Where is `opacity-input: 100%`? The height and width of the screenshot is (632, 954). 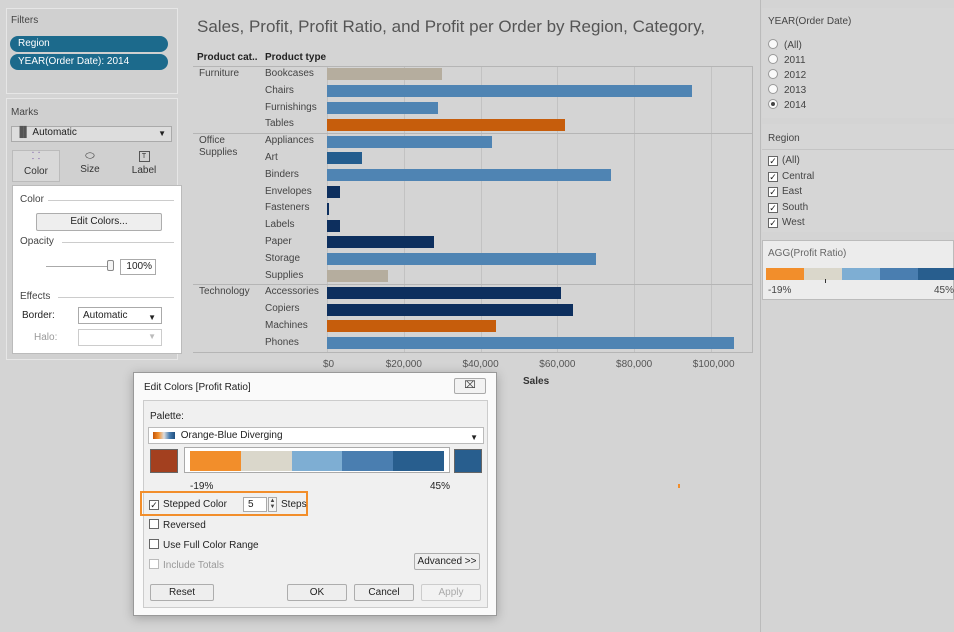
opacity-input: 100% is located at coordinates (138, 267).